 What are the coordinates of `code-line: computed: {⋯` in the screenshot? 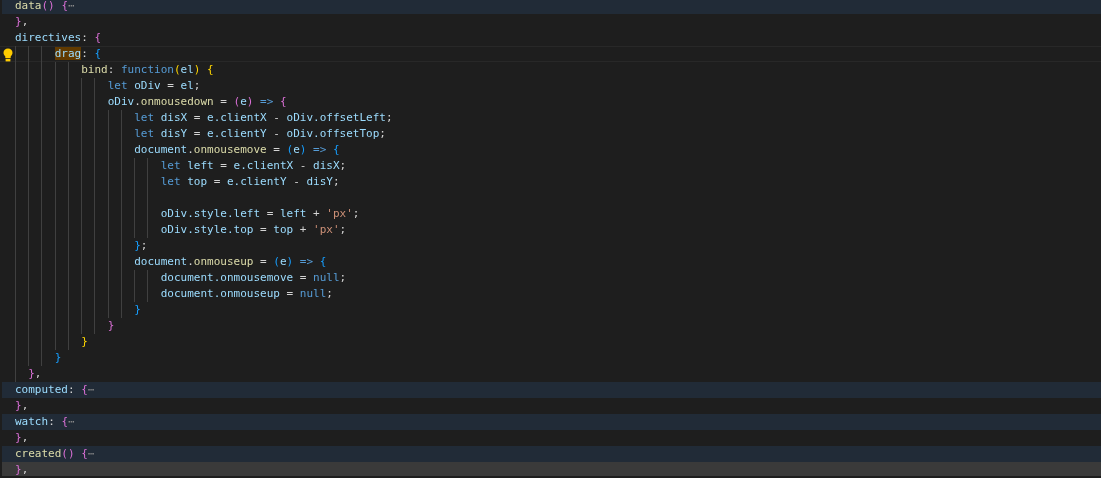 It's located at (55, 390).